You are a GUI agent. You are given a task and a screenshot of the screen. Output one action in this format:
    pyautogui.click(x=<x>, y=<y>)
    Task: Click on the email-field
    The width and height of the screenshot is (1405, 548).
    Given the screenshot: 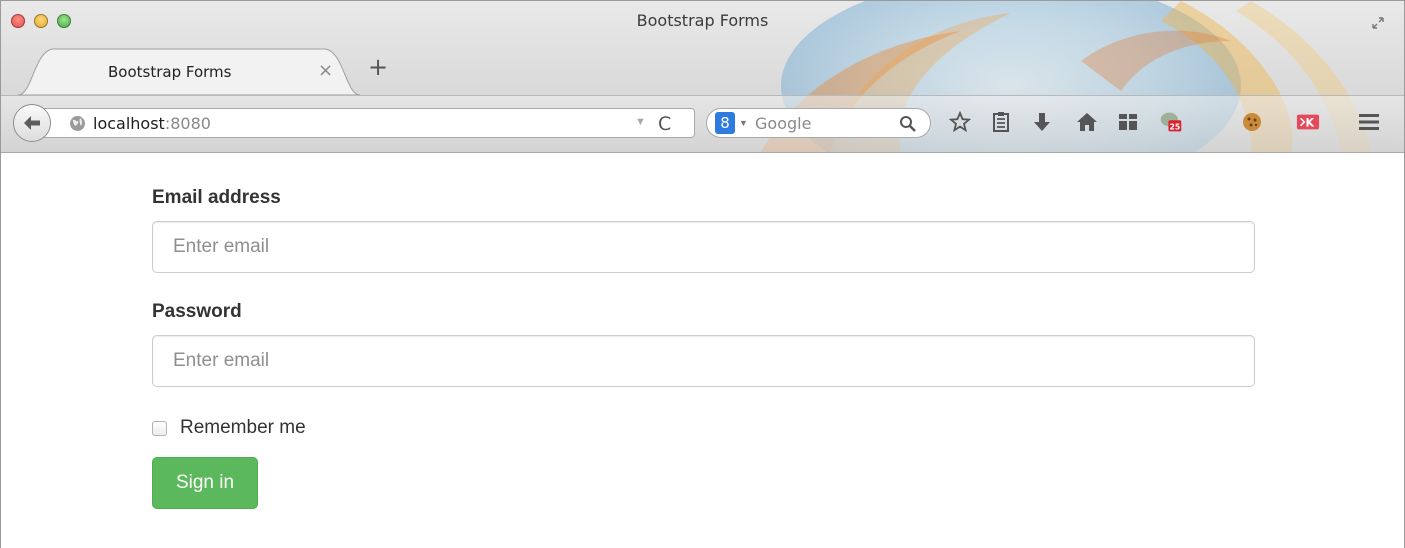 What is the action you would take?
    pyautogui.click(x=703, y=247)
    